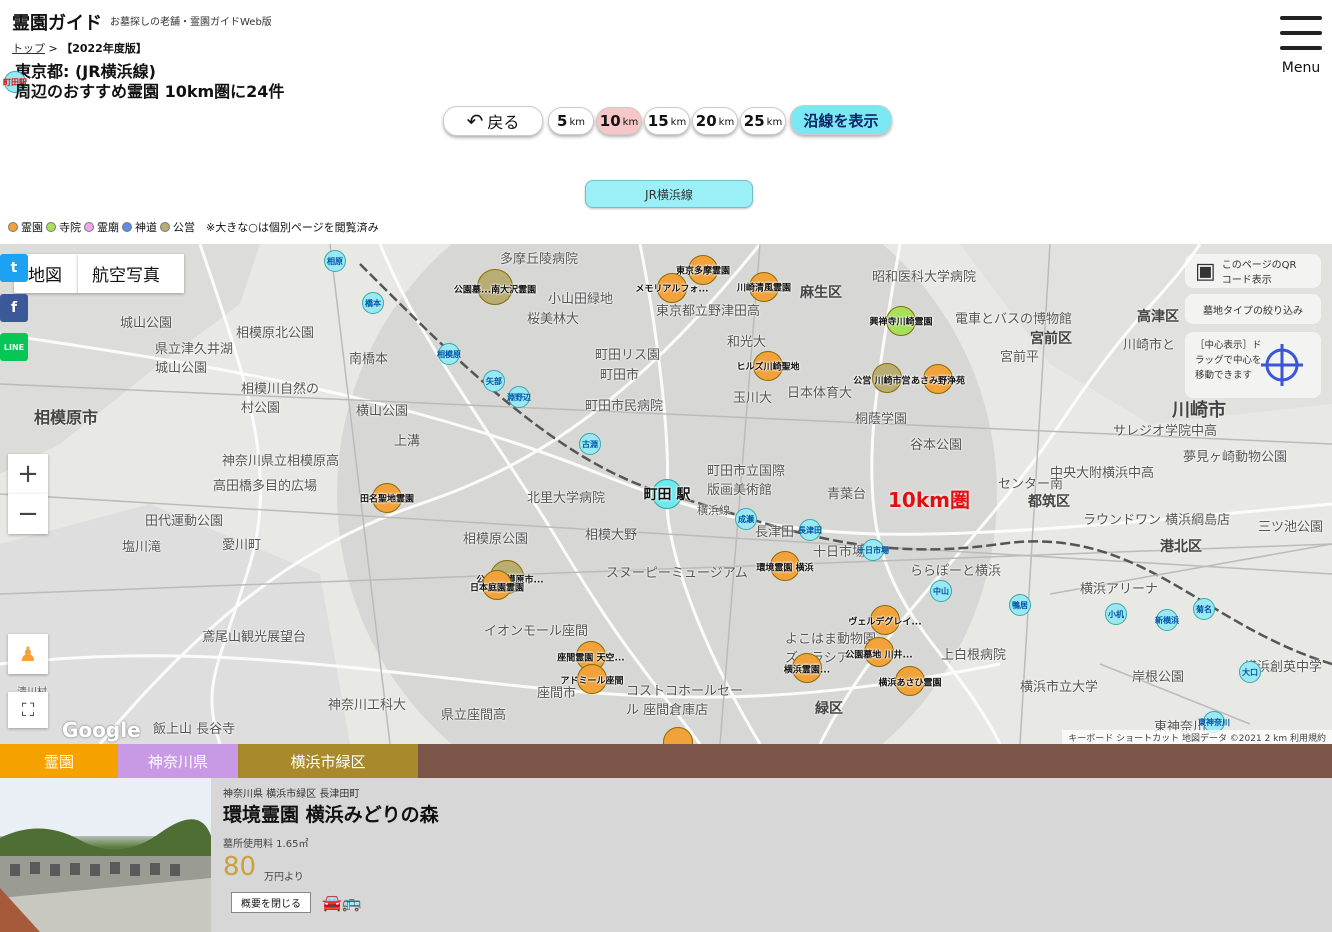  Describe the element at coordinates (619, 121) in the screenshot. I see `radius-10km-button: 10 km` at that location.